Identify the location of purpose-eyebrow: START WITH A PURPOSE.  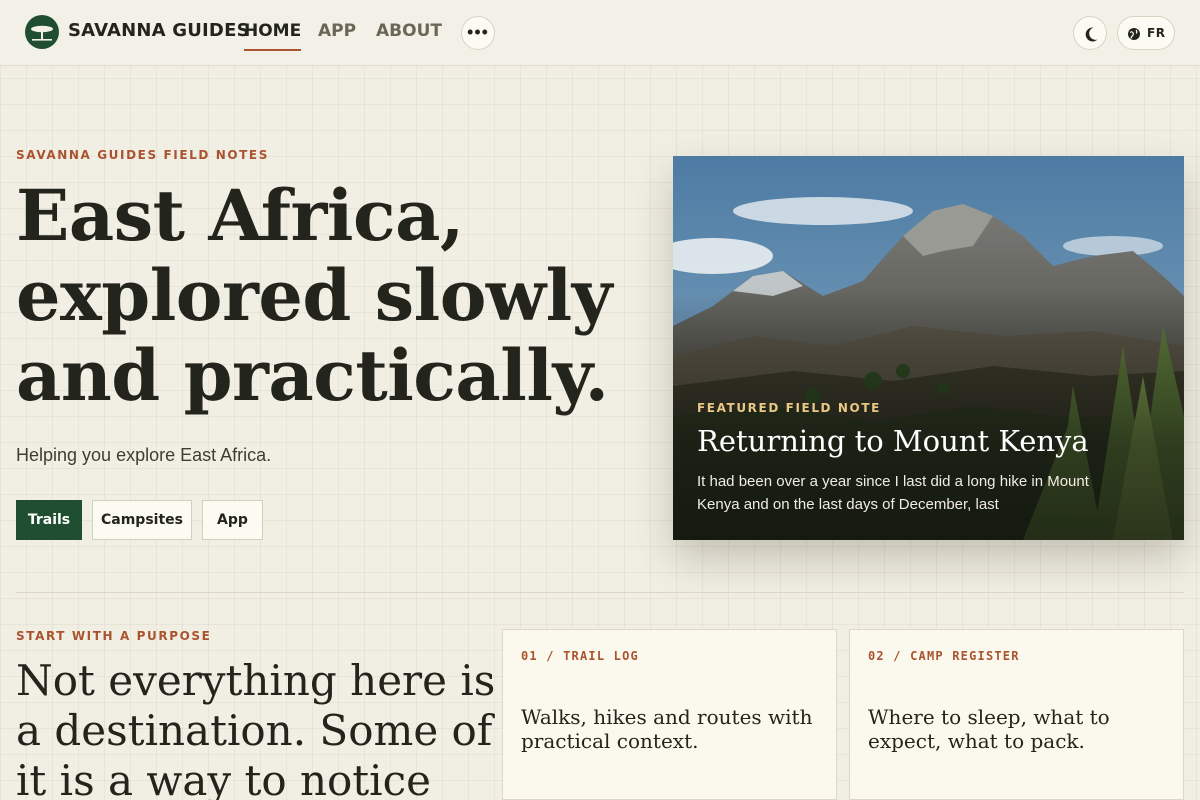
(114, 636).